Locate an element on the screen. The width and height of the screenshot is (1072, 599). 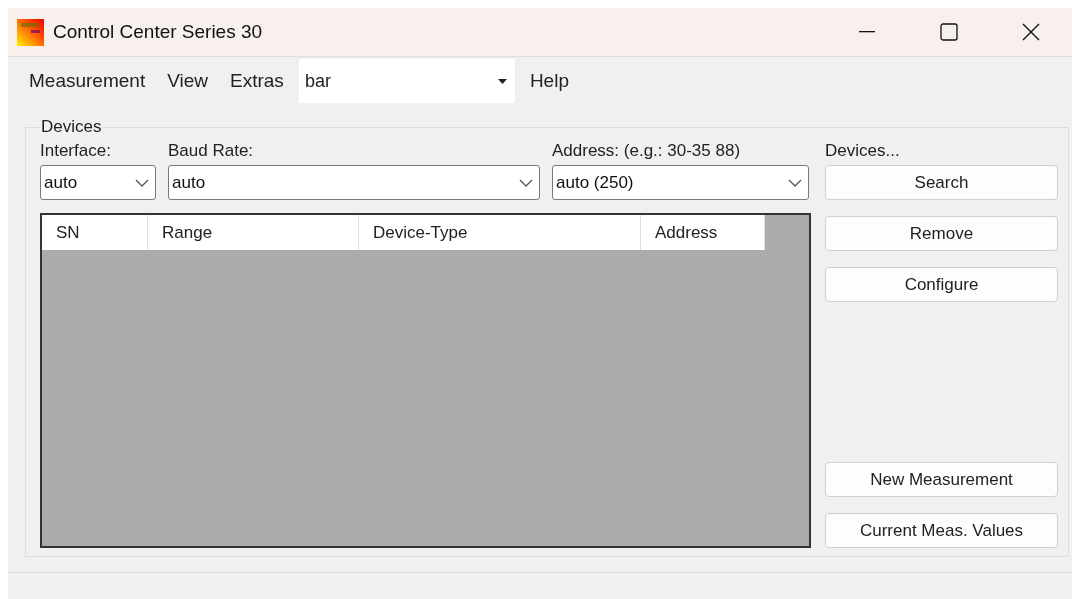
dropdown-field: auto (250) is located at coordinates (680, 182).